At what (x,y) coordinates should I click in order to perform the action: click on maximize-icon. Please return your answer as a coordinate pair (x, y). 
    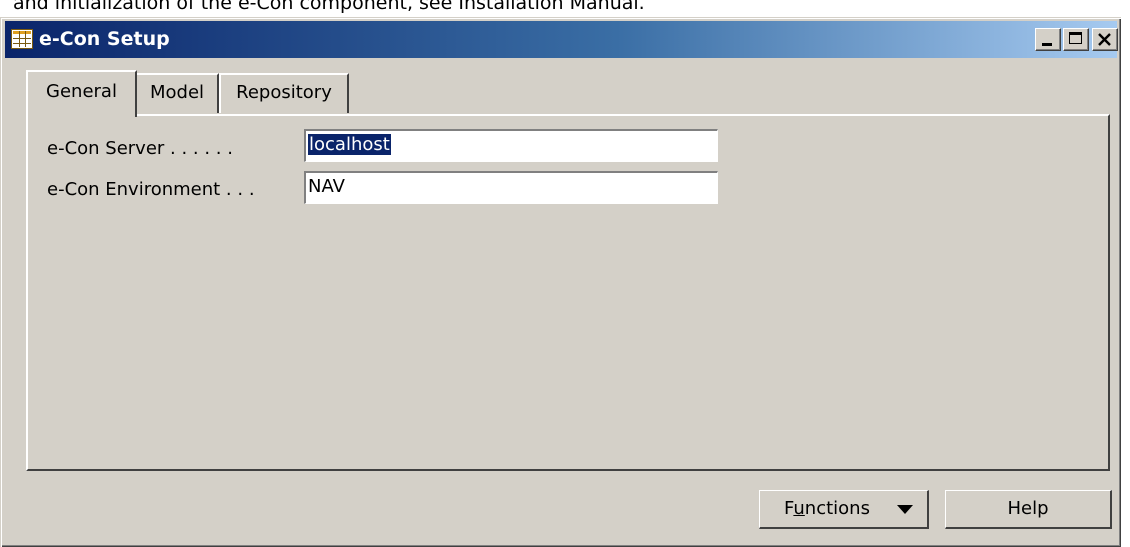
    Looking at the image, I should click on (1075, 38).